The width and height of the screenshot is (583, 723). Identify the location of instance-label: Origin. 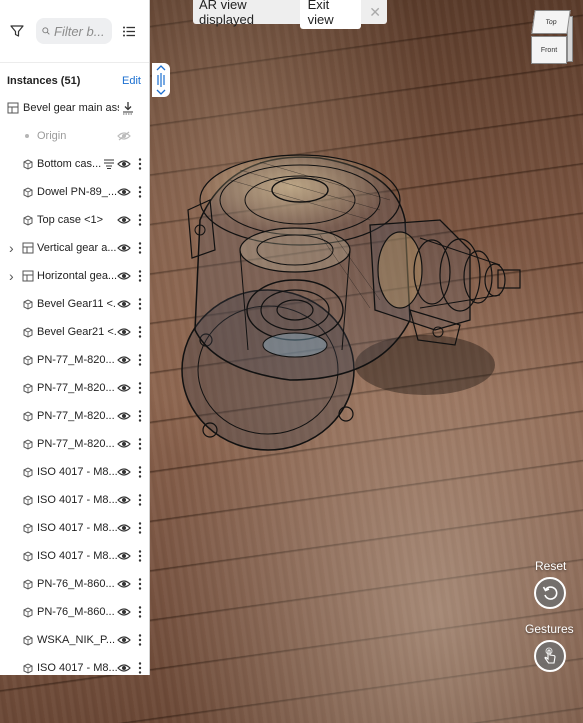
(52, 136).